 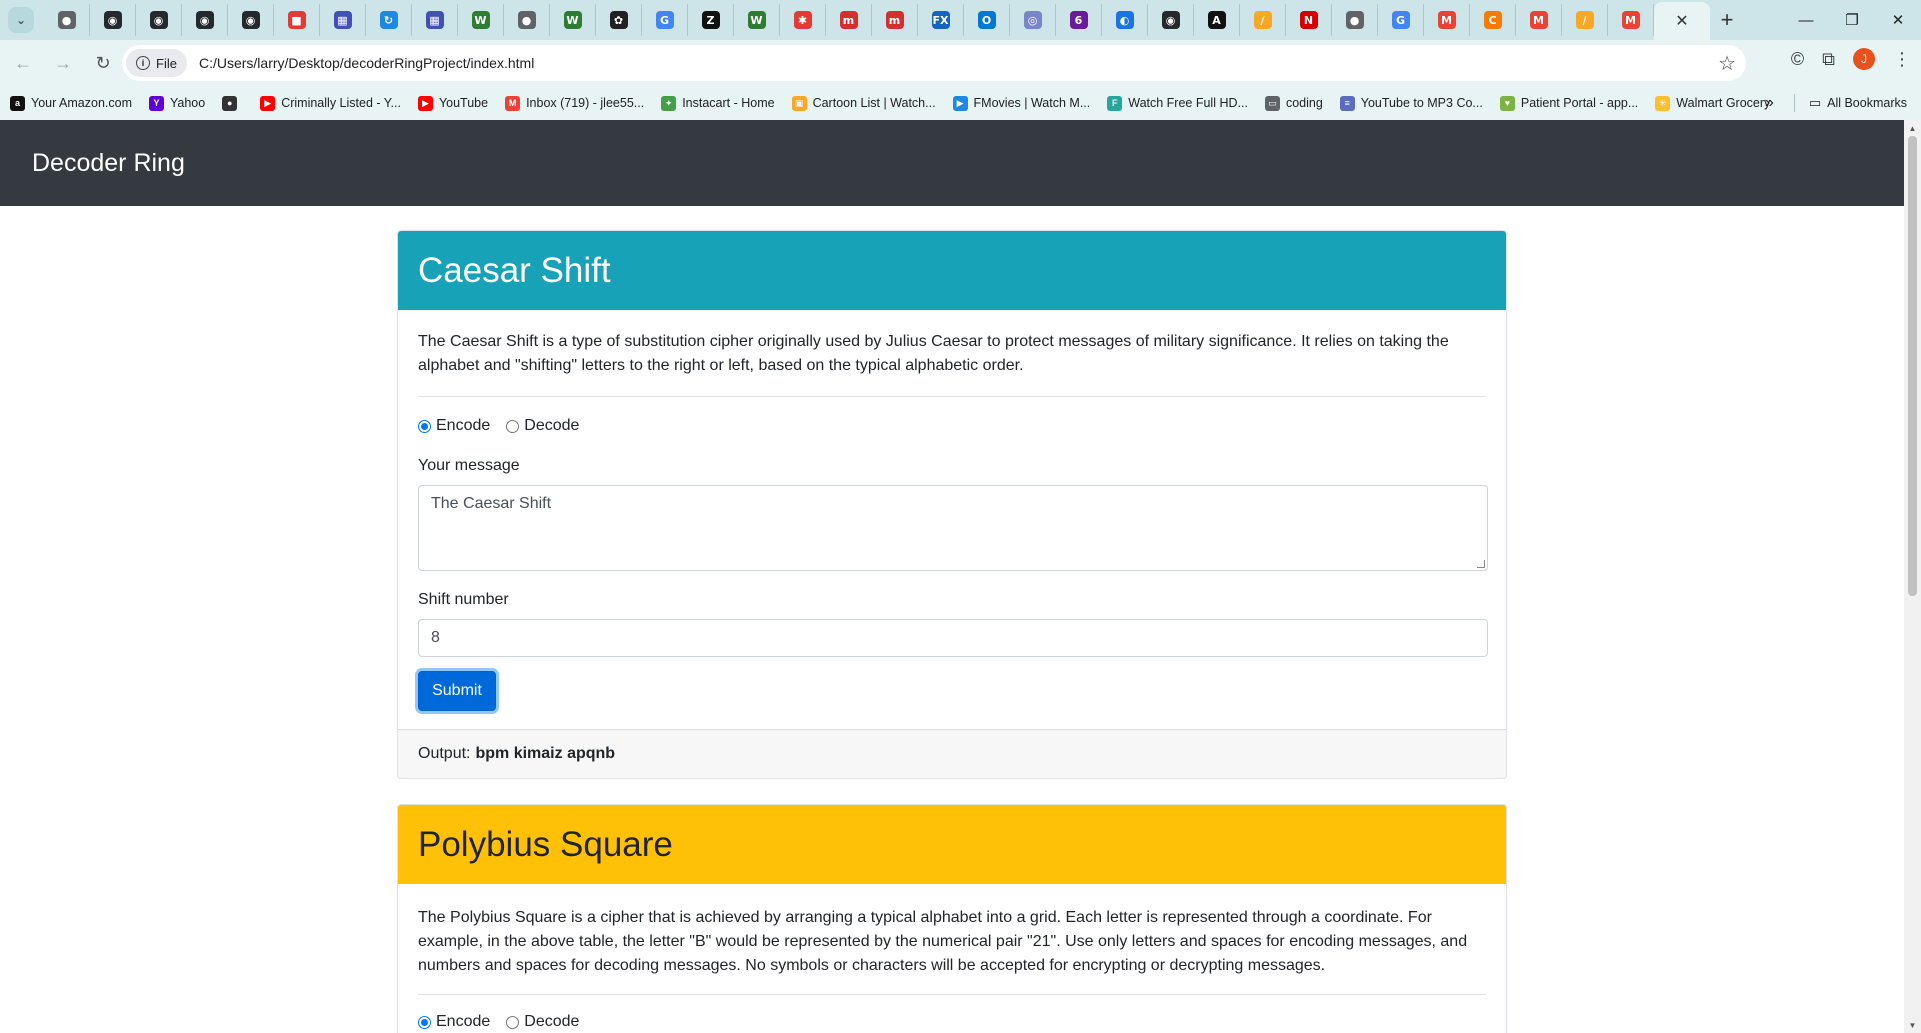 What do you see at coordinates (953, 638) in the screenshot?
I see `shift-number-input: 8` at bounding box center [953, 638].